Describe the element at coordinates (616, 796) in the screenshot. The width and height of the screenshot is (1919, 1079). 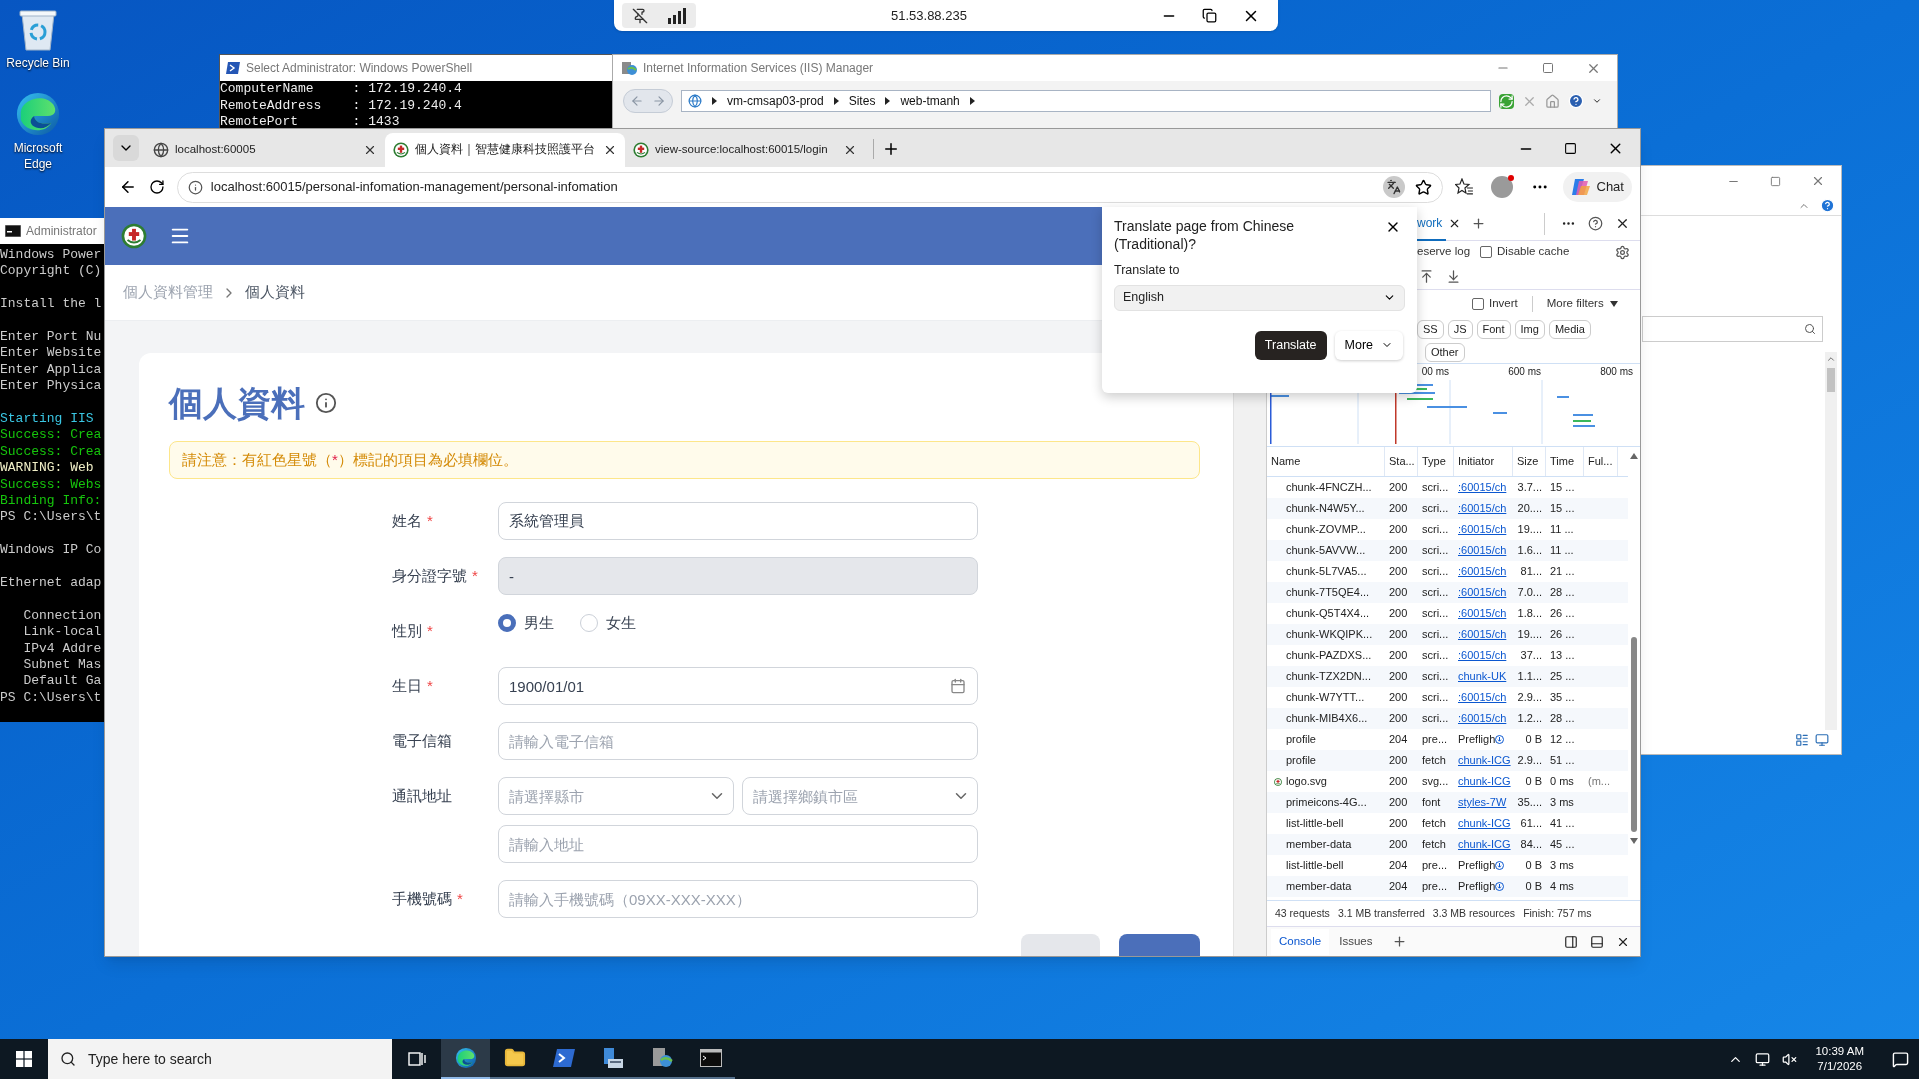
I see `dropdown-select: 請選擇縣市` at that location.